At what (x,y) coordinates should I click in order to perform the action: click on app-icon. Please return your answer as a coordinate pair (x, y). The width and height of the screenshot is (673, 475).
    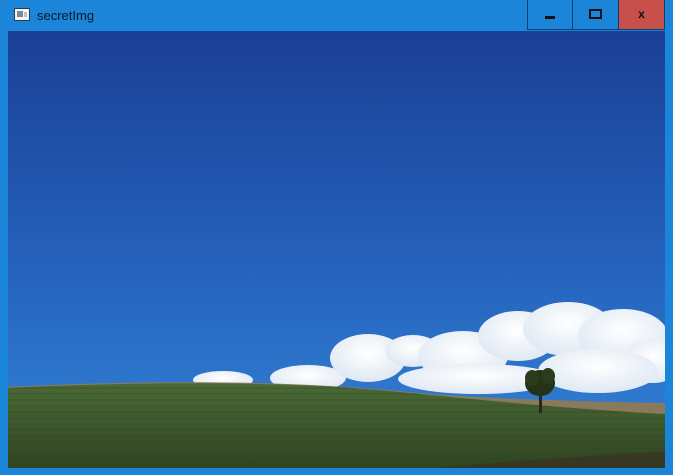
    Looking at the image, I should click on (22, 14).